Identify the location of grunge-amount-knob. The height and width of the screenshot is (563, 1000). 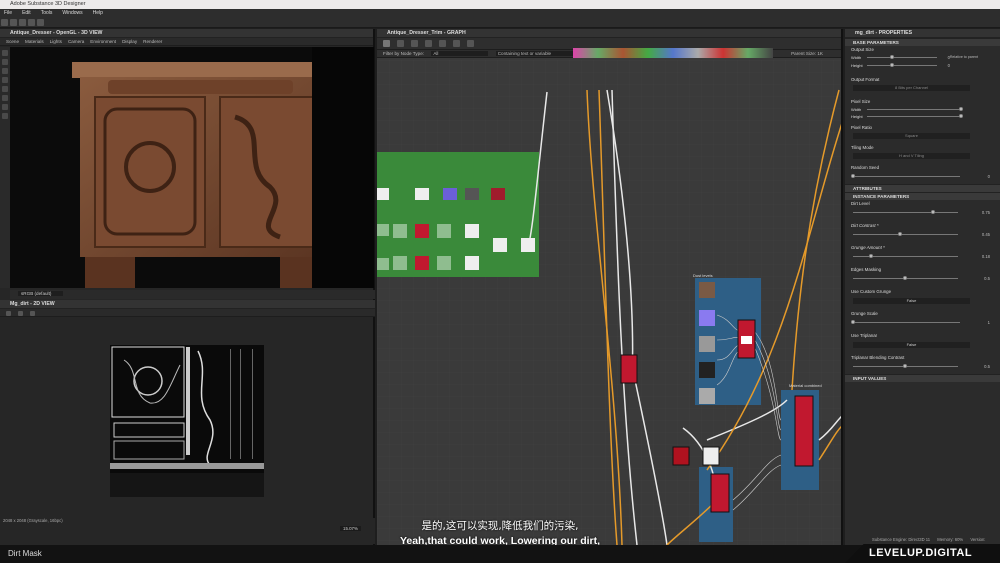
(871, 256).